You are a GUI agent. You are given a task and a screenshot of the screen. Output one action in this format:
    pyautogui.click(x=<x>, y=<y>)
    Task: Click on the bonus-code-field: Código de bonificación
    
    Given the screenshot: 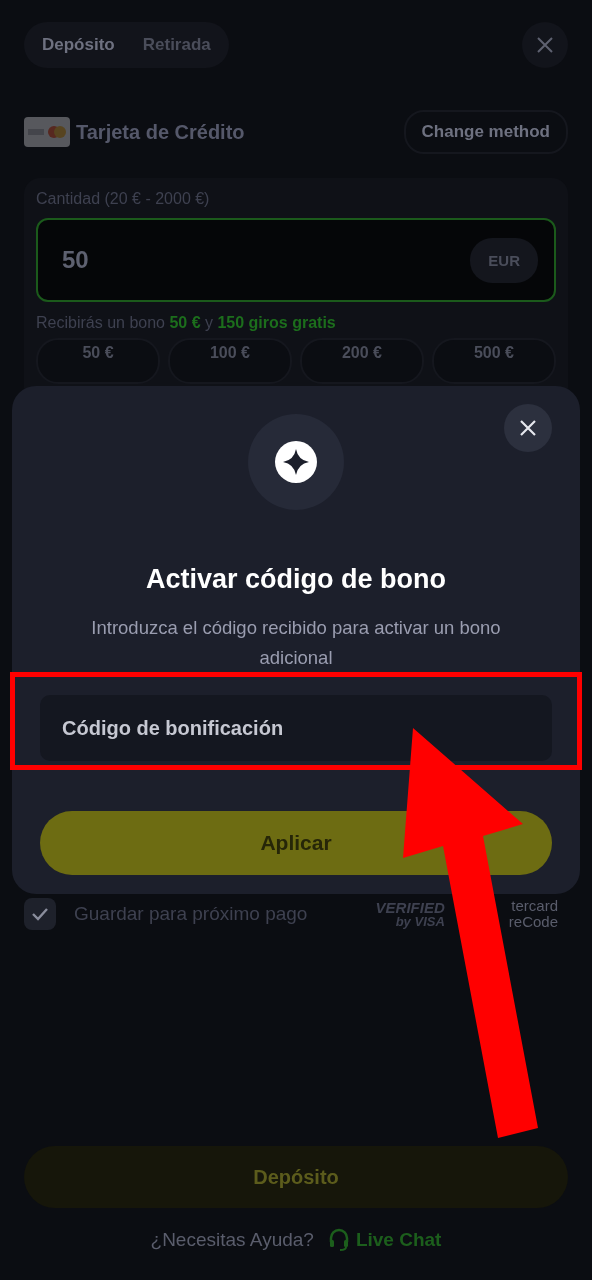 What is the action you would take?
    pyautogui.click(x=296, y=728)
    